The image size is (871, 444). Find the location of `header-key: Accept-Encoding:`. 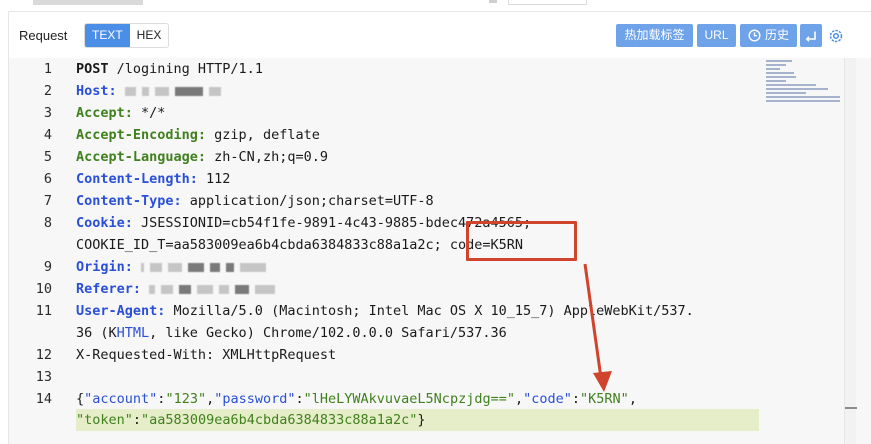

header-key: Accept-Encoding: is located at coordinates (141, 135).